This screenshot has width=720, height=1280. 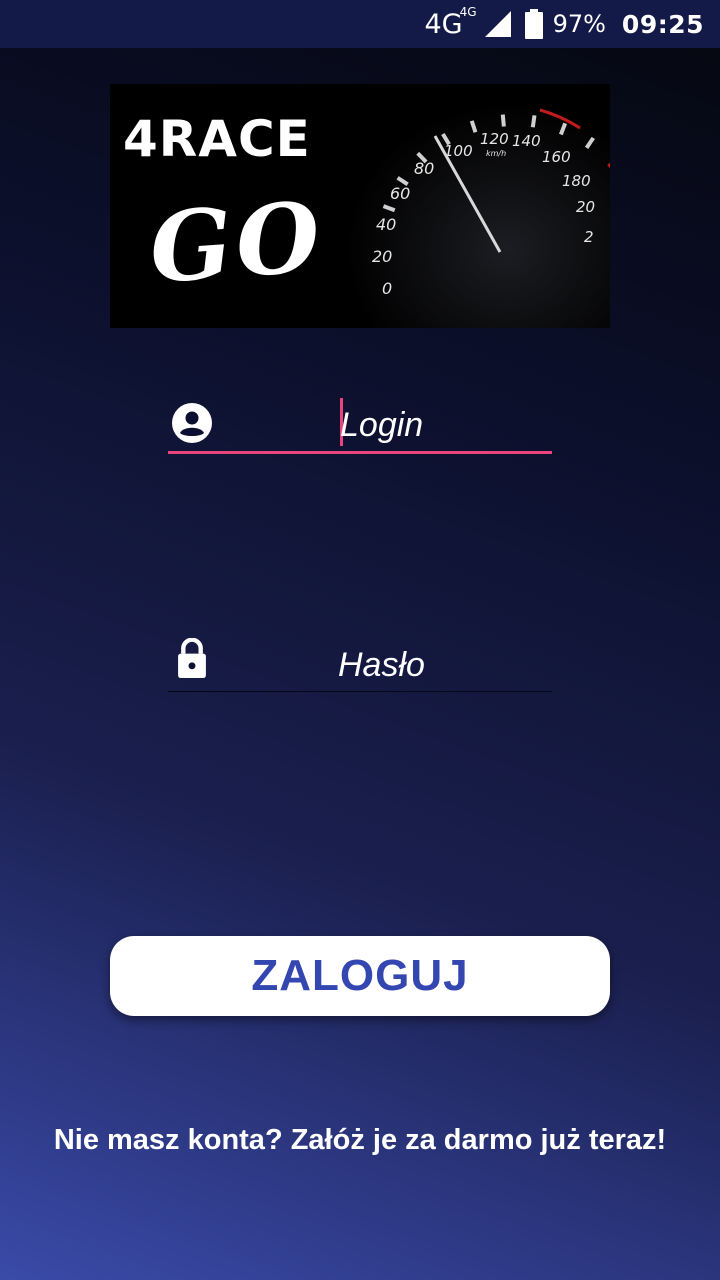 What do you see at coordinates (400, 193) in the screenshot?
I see `gauge-label-60: 60` at bounding box center [400, 193].